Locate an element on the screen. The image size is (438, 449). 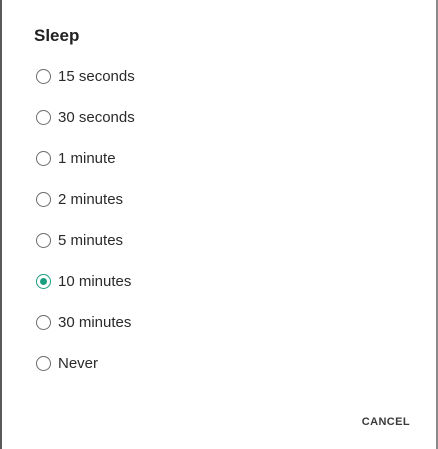
sleep-option-30-minutes: 30 minutes is located at coordinates (226, 322).